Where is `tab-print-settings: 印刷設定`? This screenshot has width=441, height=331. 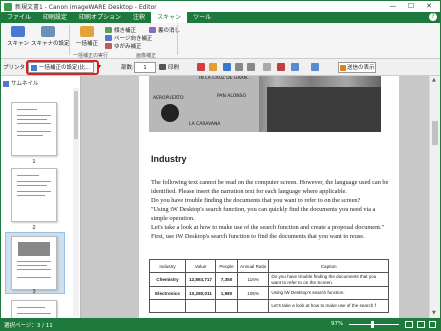
tab-print-settings: 印刷設定 is located at coordinates (55, 17).